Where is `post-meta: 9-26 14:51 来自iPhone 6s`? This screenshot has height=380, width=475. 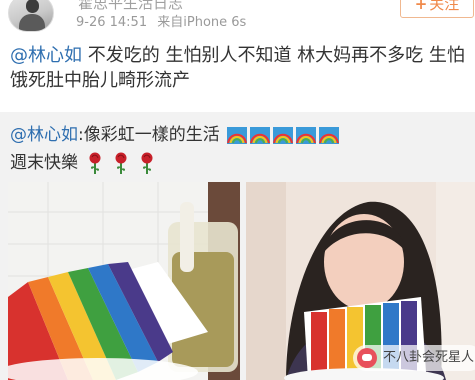 post-meta: 9-26 14:51 来自iPhone 6s is located at coordinates (164, 20).